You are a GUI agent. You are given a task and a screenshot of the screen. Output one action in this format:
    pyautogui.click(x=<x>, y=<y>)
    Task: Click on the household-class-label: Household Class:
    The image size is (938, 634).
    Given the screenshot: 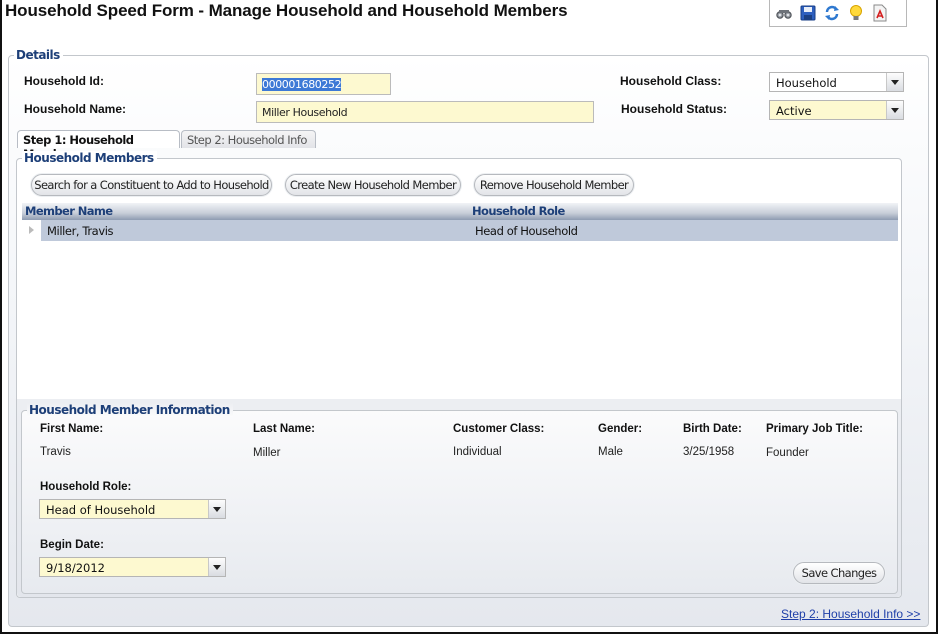 What is the action you would take?
    pyautogui.click(x=671, y=81)
    